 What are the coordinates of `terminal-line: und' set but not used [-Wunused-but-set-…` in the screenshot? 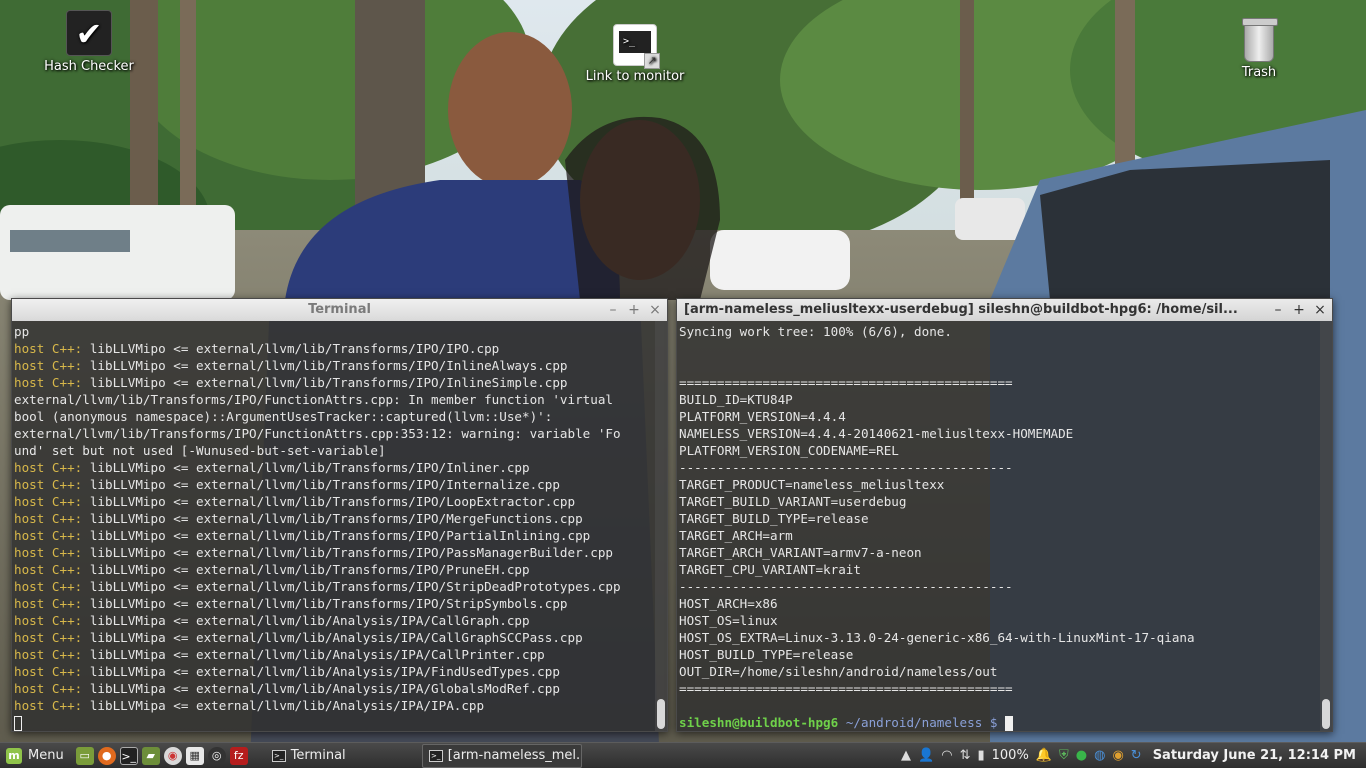 It's located at (333, 450).